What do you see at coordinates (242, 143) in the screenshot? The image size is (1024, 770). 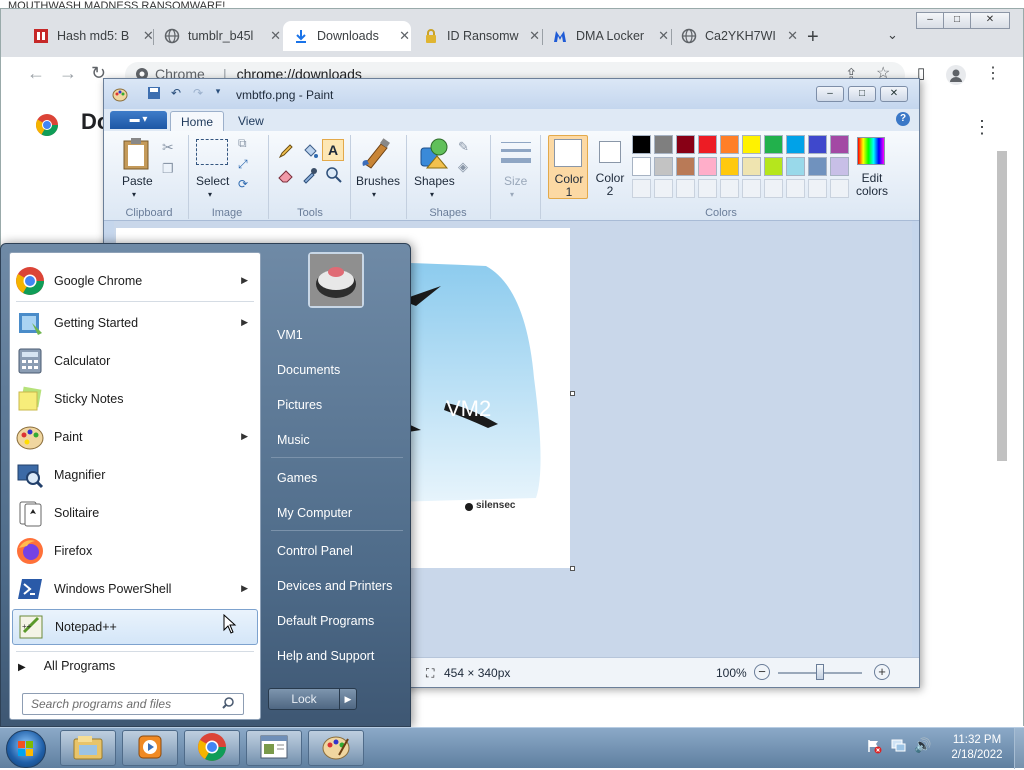 I see `crop-icon: ⧉` at bounding box center [242, 143].